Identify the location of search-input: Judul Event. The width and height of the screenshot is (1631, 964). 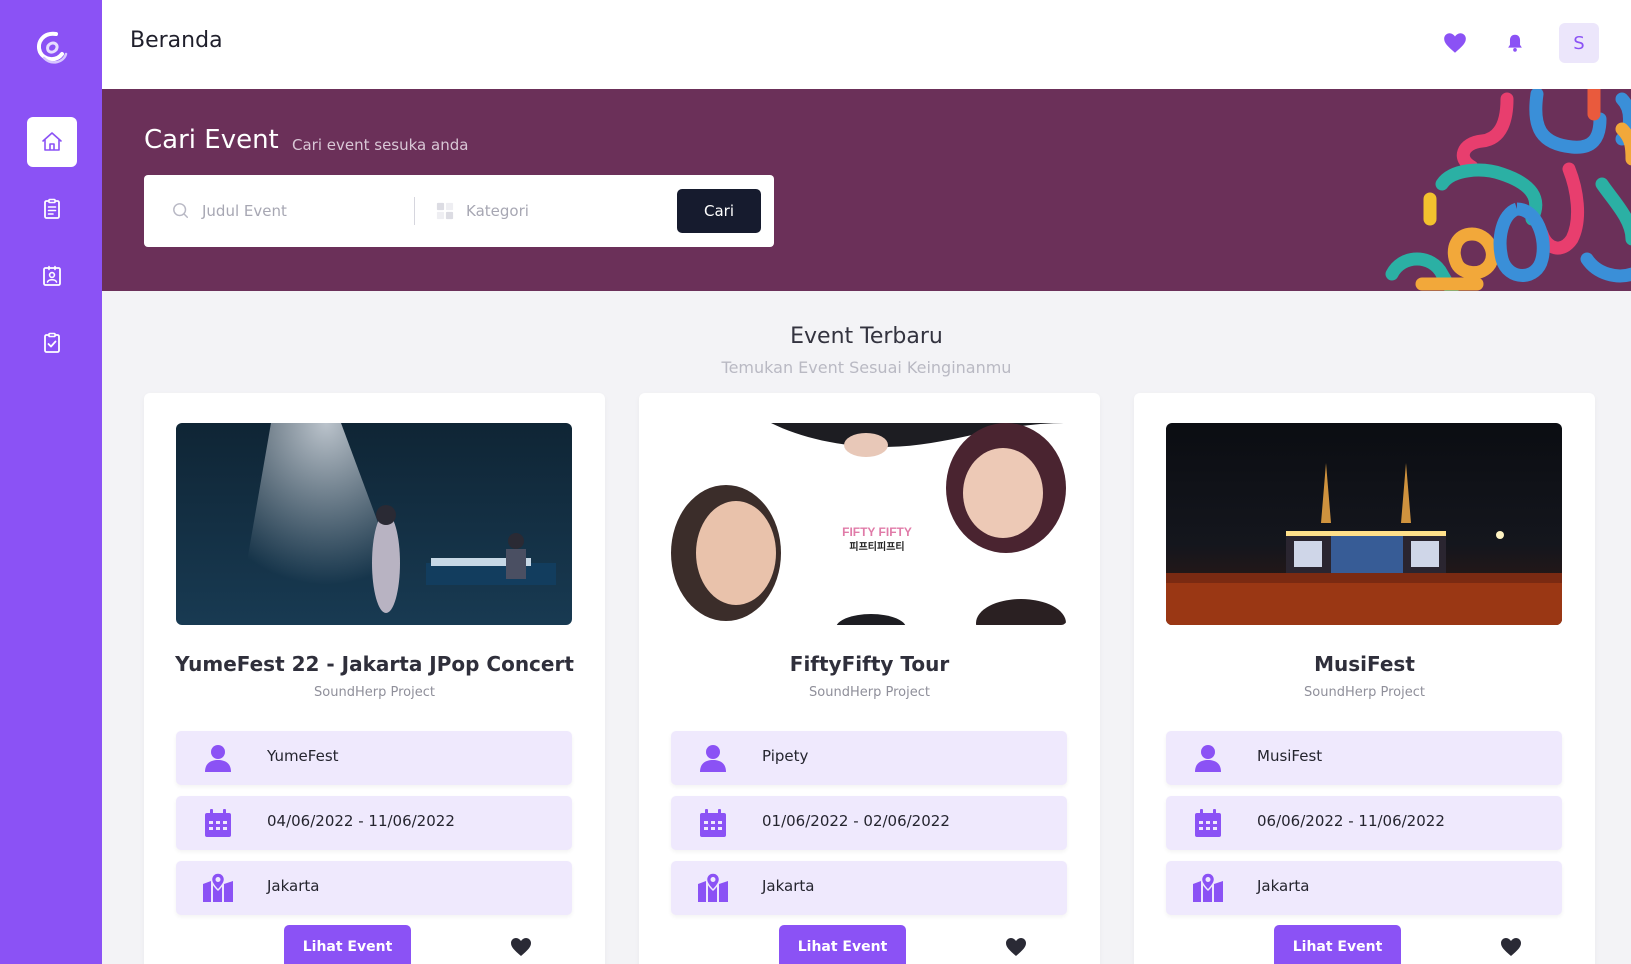
(282, 211).